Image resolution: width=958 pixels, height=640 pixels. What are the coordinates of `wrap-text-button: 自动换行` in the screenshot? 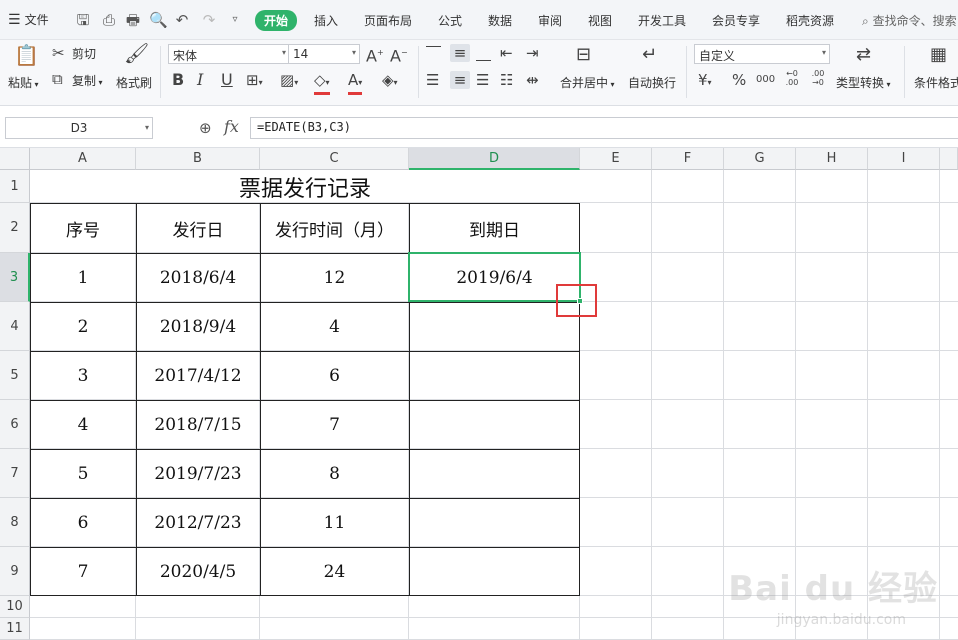 It's located at (652, 82).